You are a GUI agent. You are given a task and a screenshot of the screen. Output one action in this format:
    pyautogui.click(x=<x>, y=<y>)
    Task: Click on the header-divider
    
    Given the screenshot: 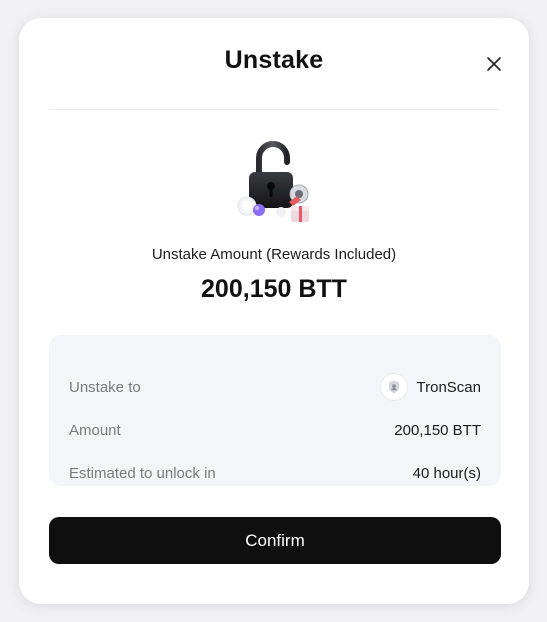 What is the action you would take?
    pyautogui.click(x=274, y=109)
    